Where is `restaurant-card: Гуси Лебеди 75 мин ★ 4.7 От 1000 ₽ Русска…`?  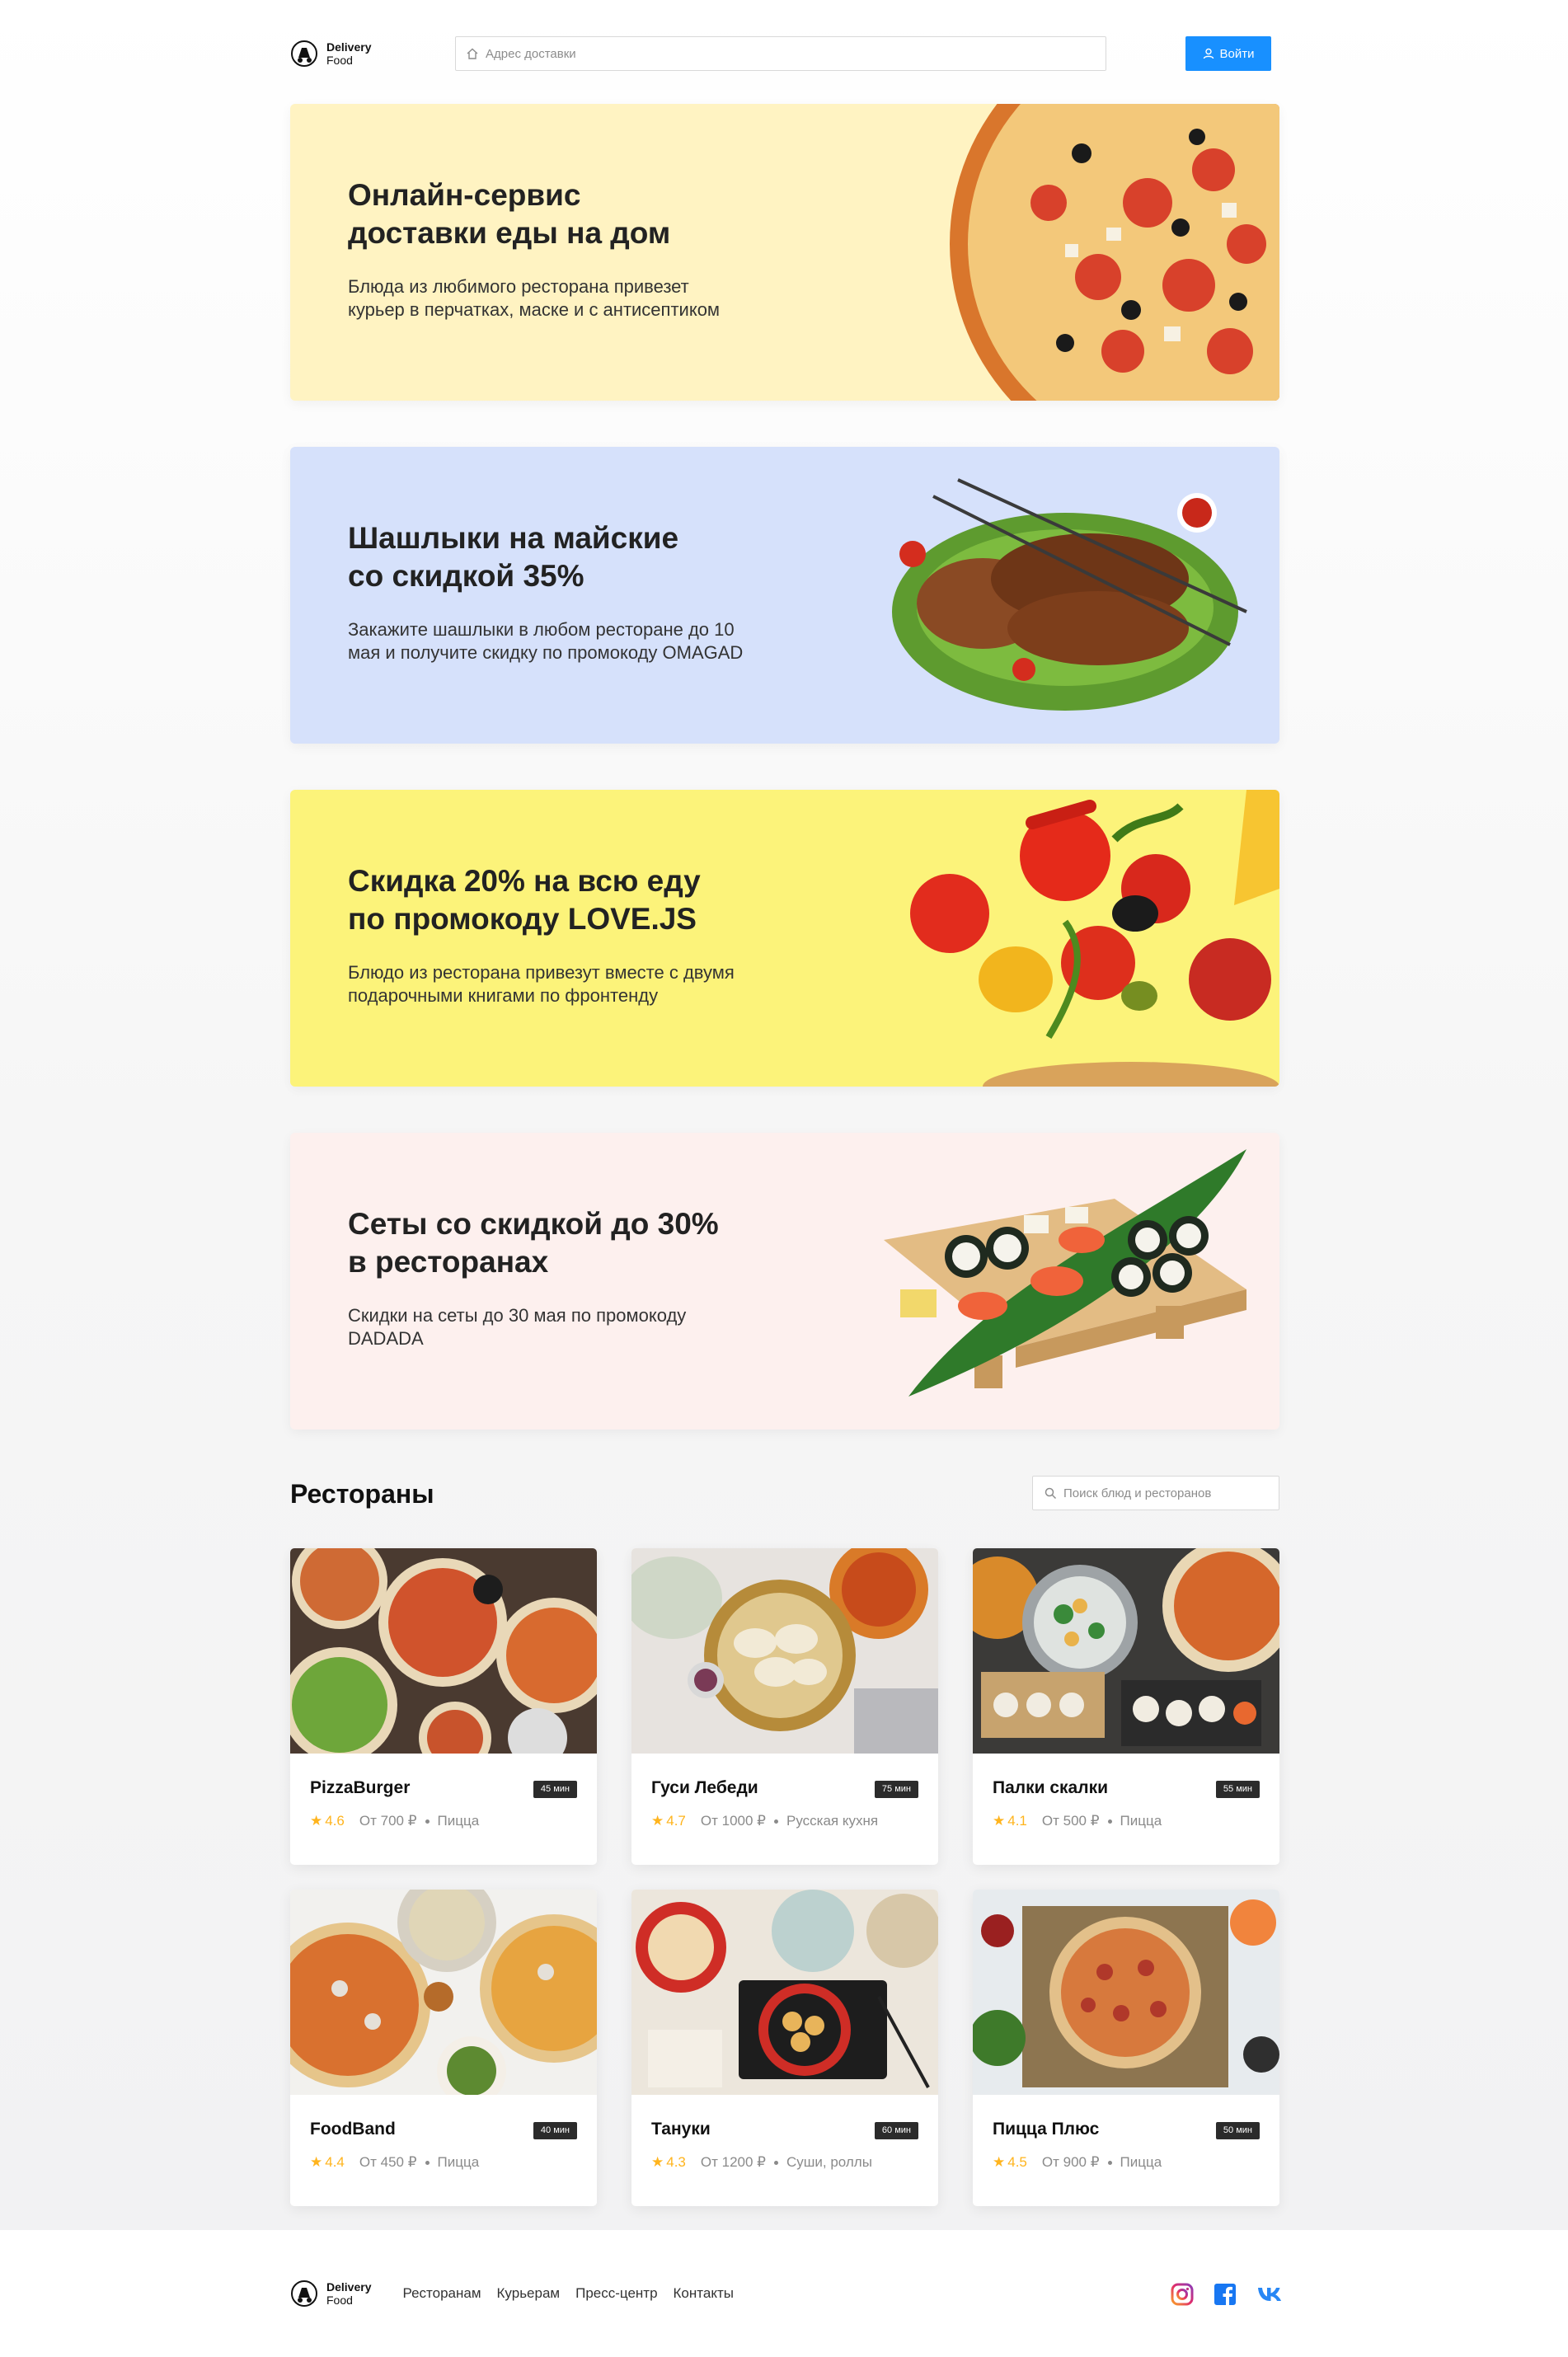 restaurant-card: Гуси Лебеди 75 мин ★ 4.7 От 1000 ₽ Русска… is located at coordinates (784, 1707).